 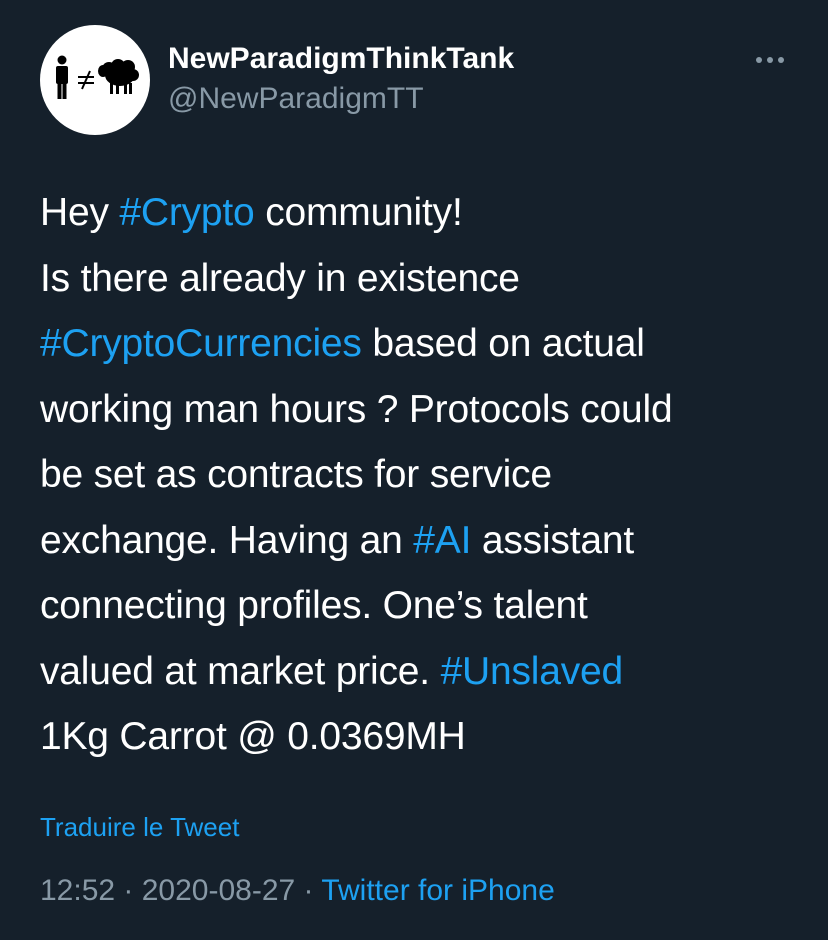 I want to click on author-handle: @NewParadigmTT, so click(x=296, y=99).